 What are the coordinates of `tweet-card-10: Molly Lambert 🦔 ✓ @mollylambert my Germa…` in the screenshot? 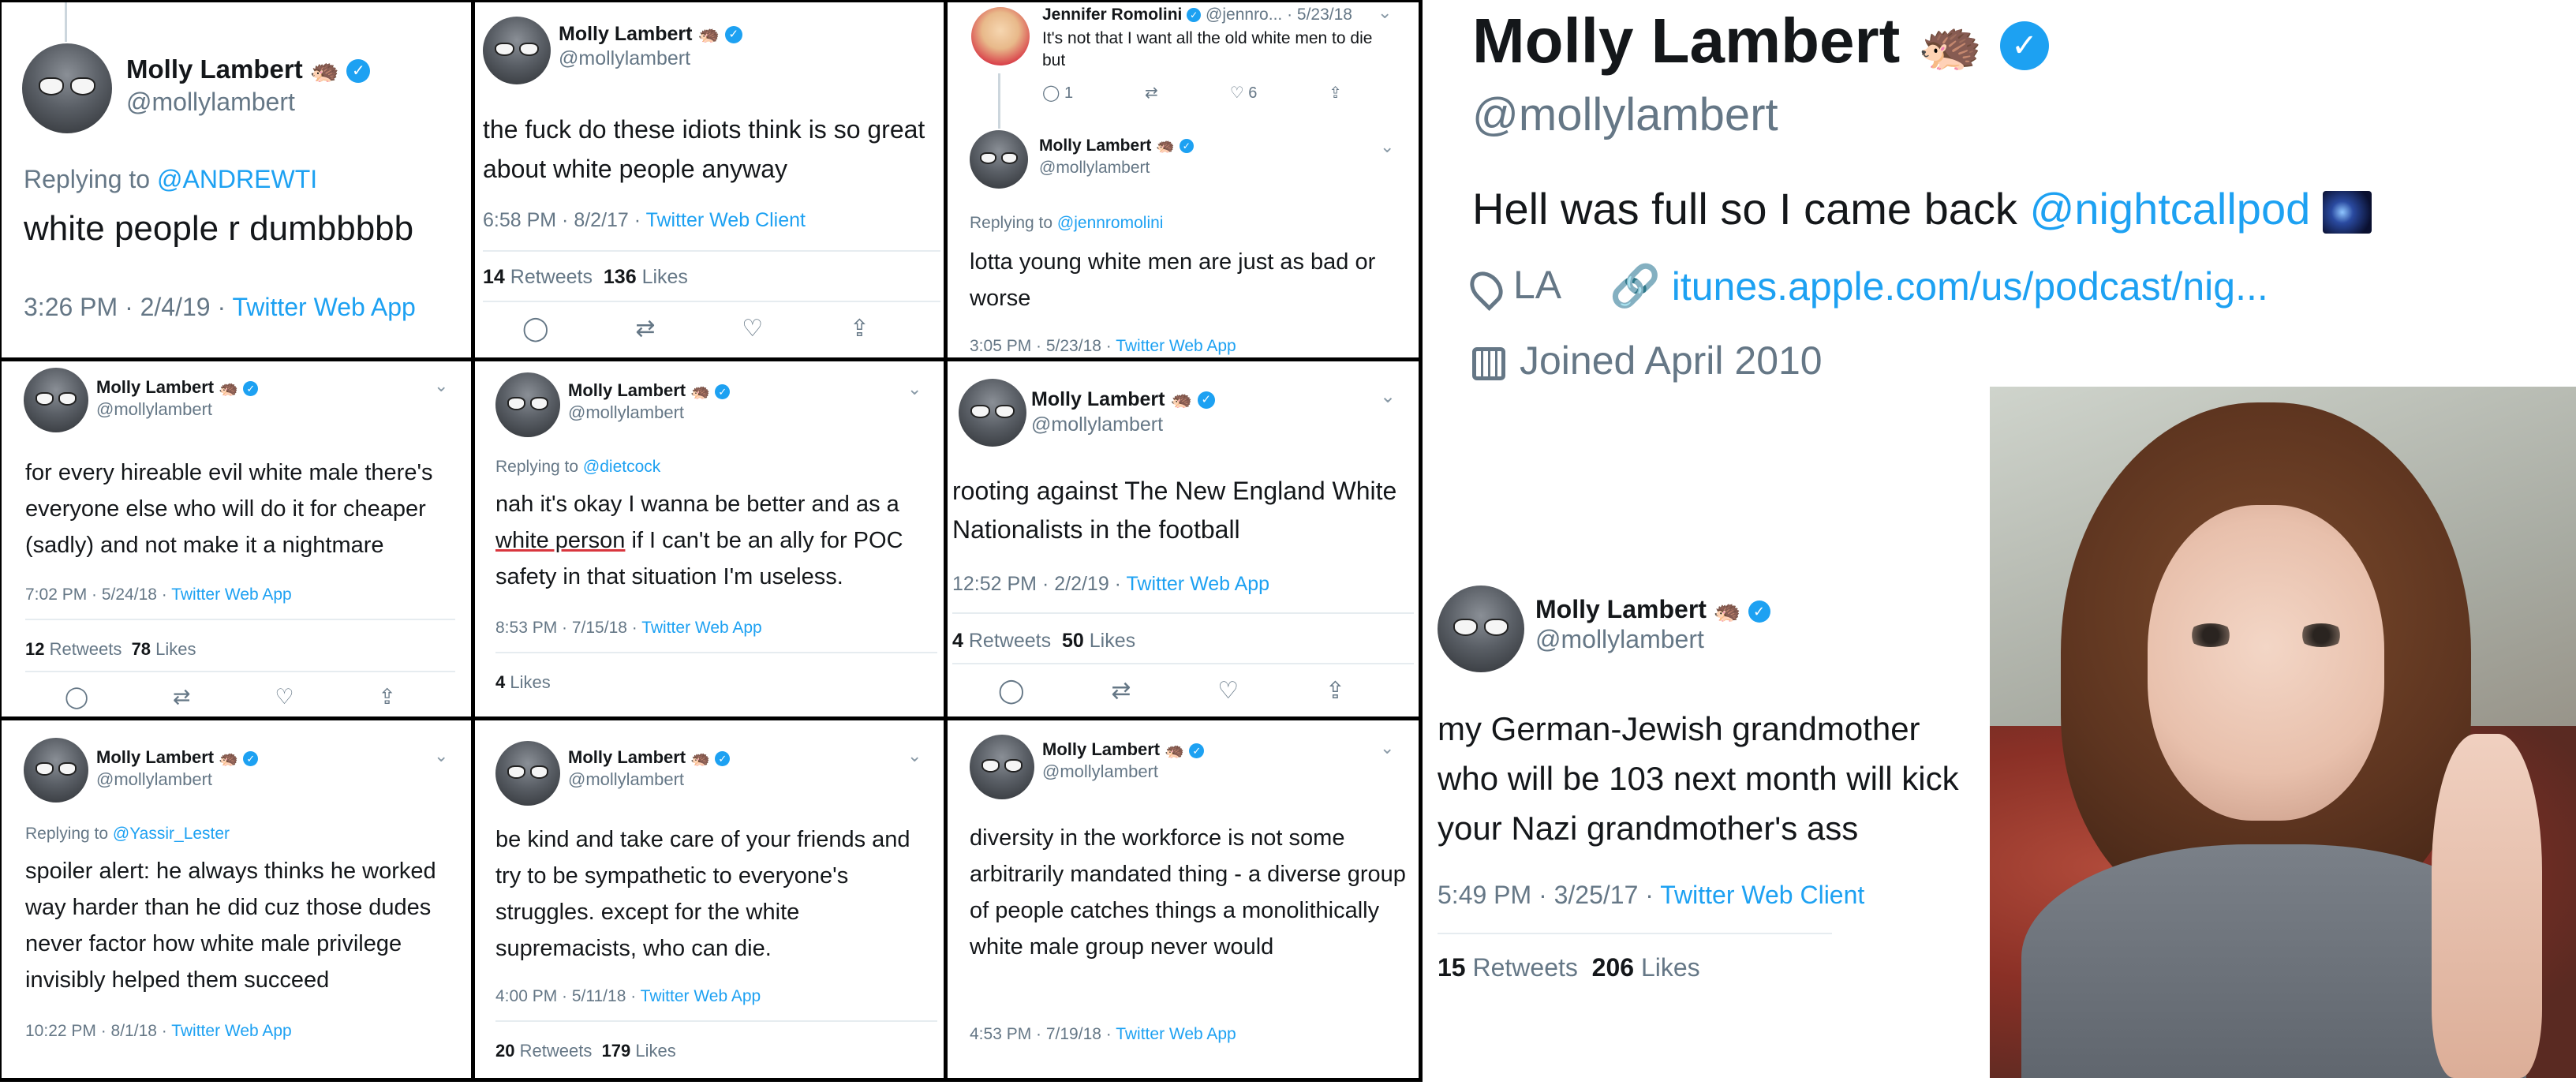 It's located at (1712, 781).